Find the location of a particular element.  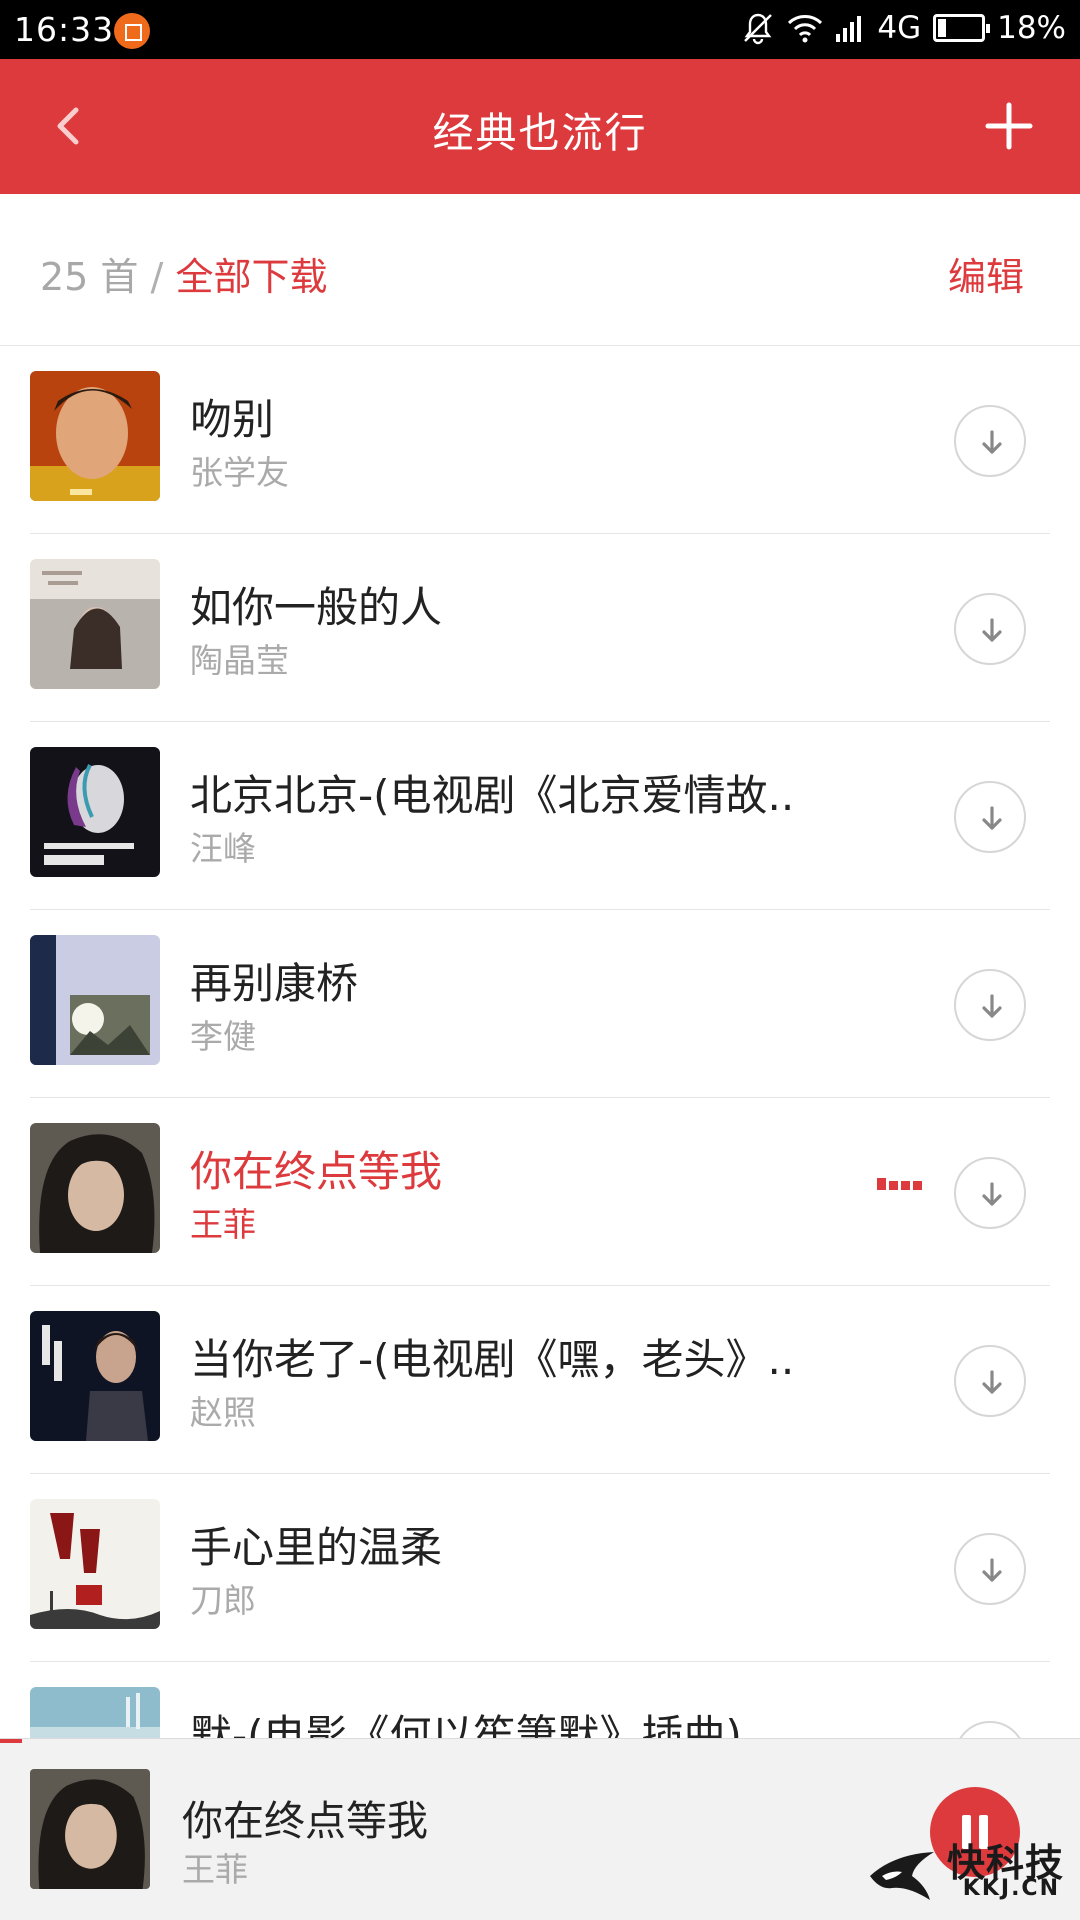

playback-progress-bar is located at coordinates (11, 1741).